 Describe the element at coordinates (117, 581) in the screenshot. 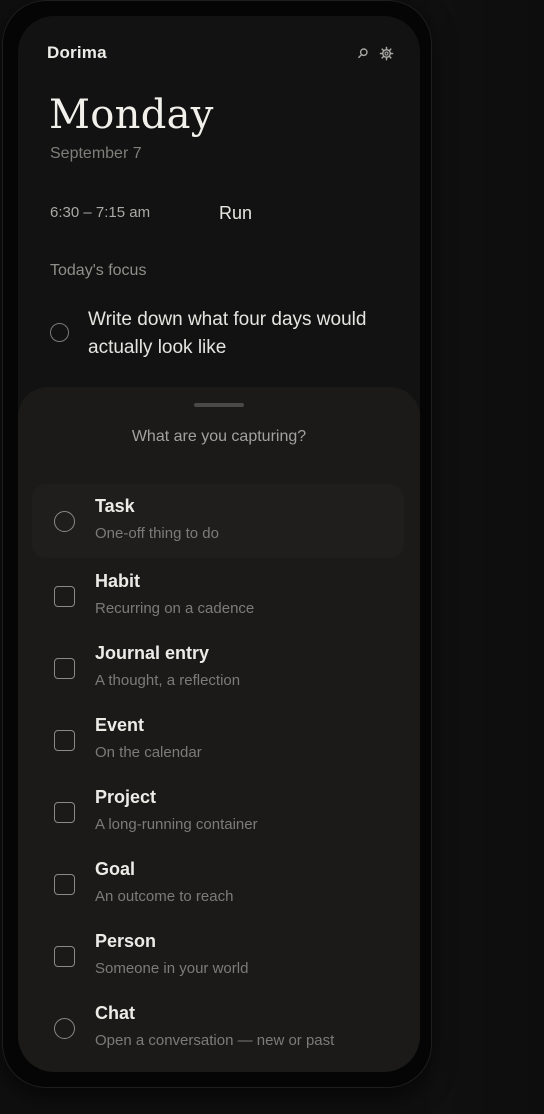

I see `option-name: Habit` at that location.